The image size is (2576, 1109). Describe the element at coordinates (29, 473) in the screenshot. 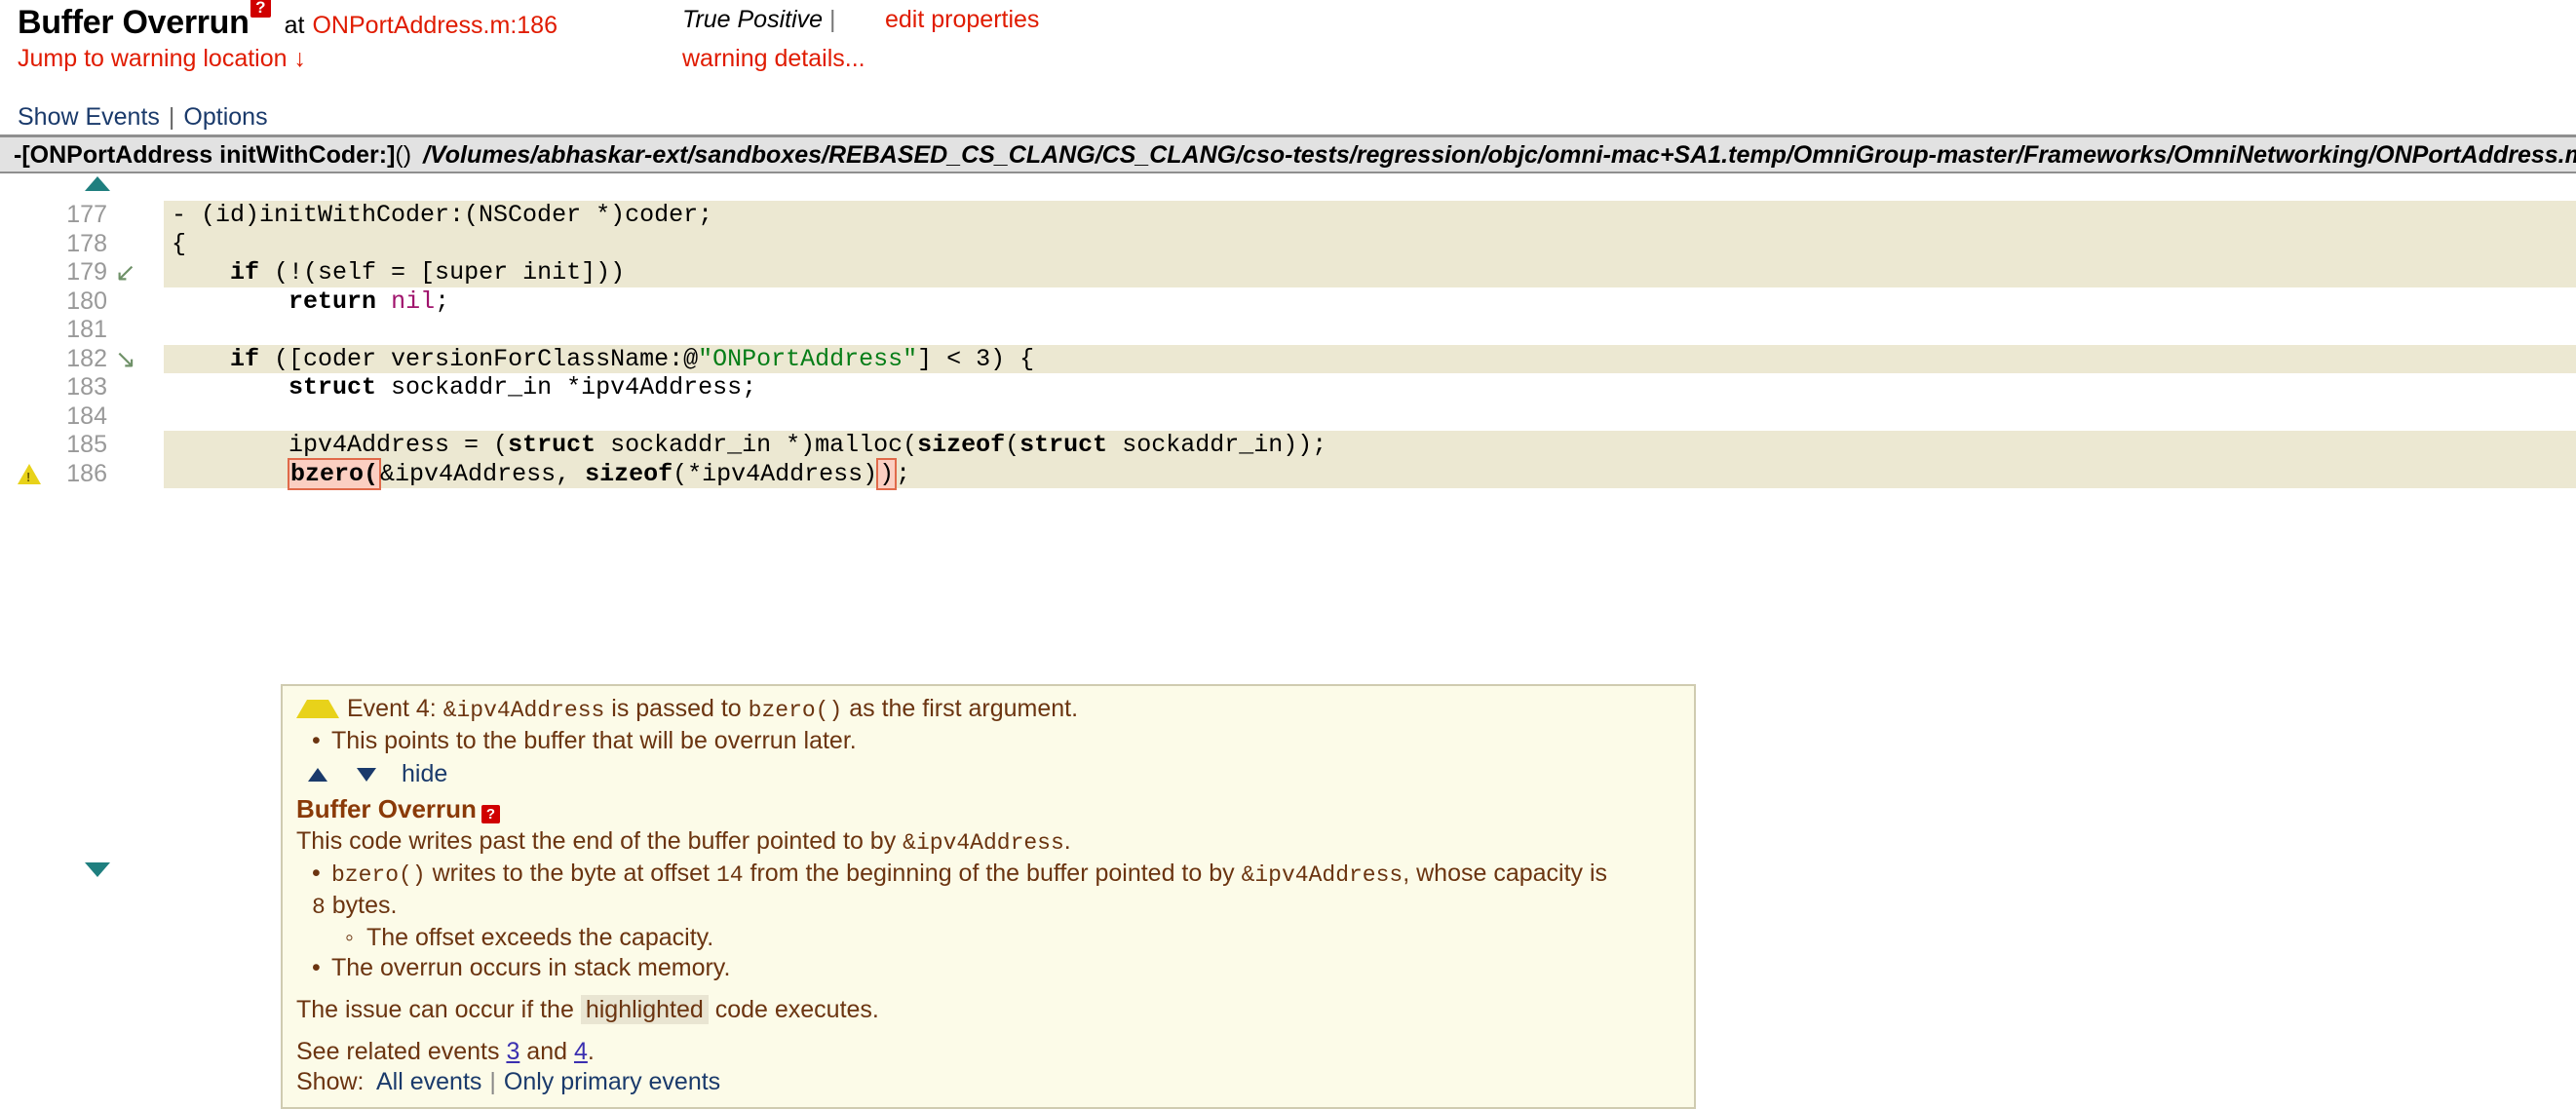

I see `warning-triangle-icon` at that location.